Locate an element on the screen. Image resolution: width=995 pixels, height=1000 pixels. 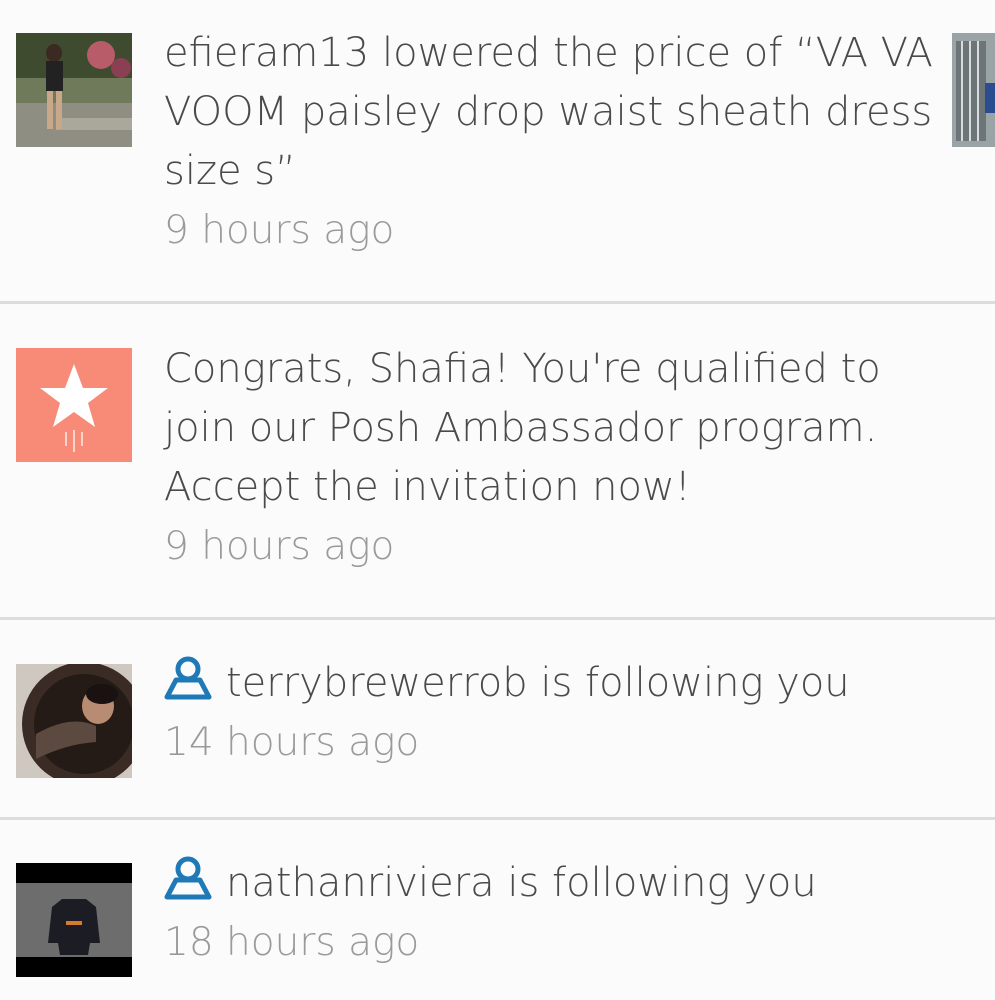
follow-line: terrybrewerrob is following you is located at coordinates (507, 681).